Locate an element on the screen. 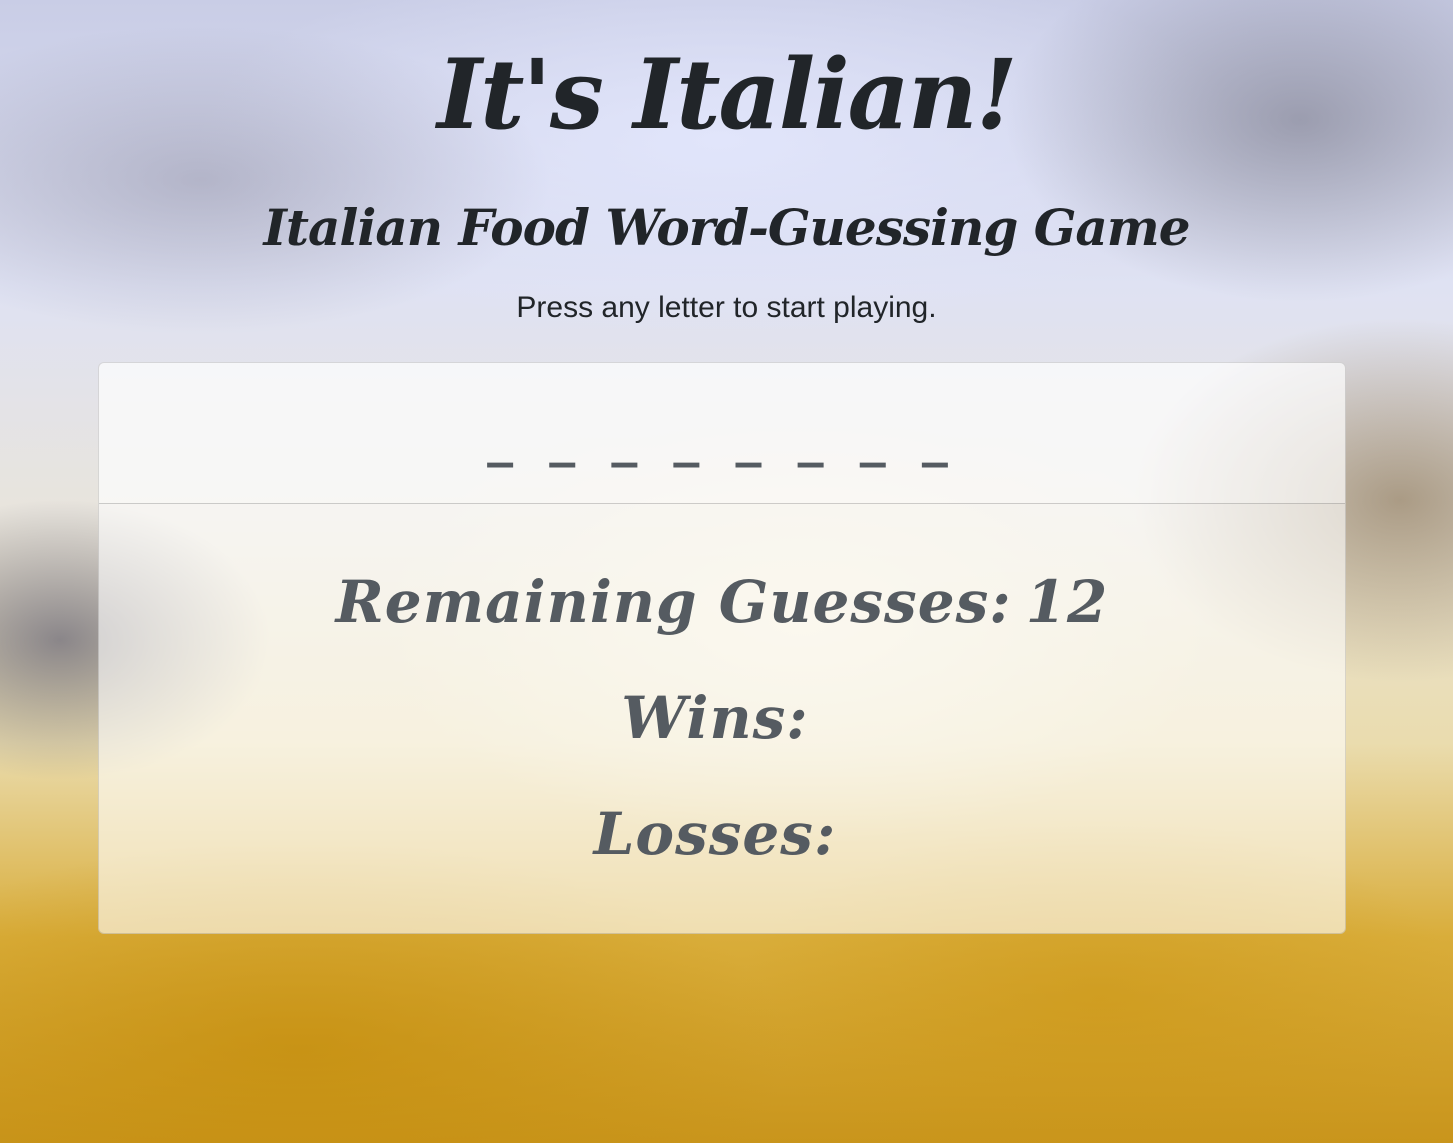 This screenshot has width=1453, height=1143. word-display-header: _ _ _ _ _ _ _ _ is located at coordinates (722, 433).